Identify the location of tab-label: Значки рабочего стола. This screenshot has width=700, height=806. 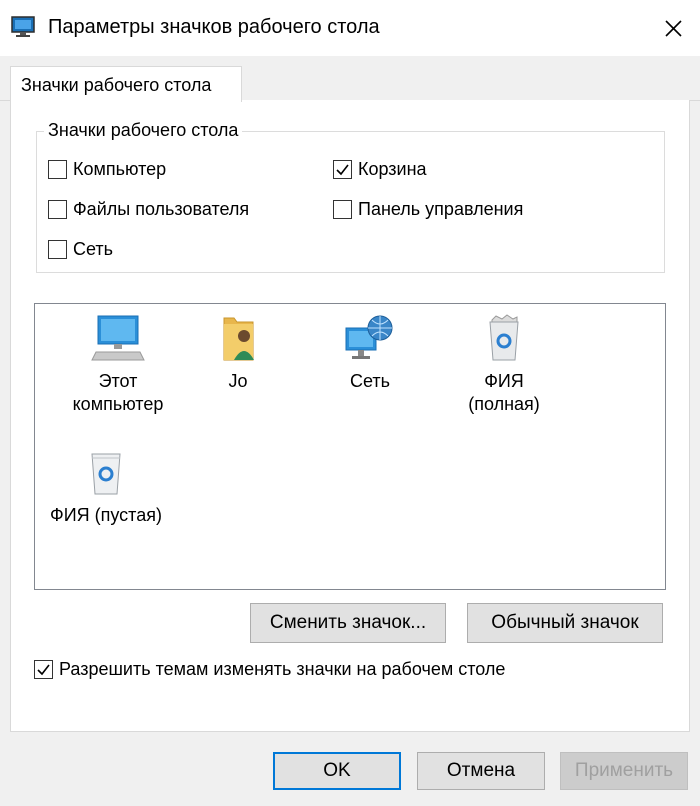
(116, 85).